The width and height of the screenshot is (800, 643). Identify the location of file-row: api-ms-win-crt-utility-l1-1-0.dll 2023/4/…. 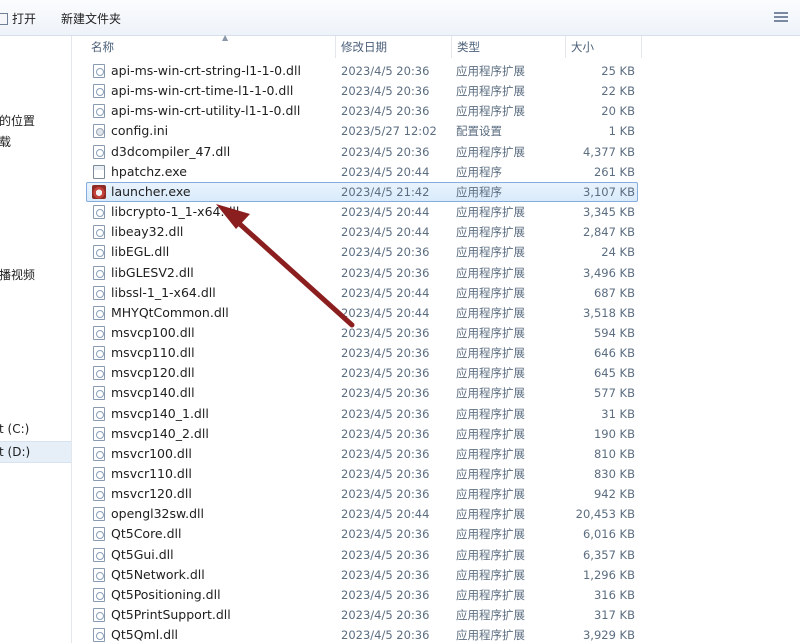
(362, 111).